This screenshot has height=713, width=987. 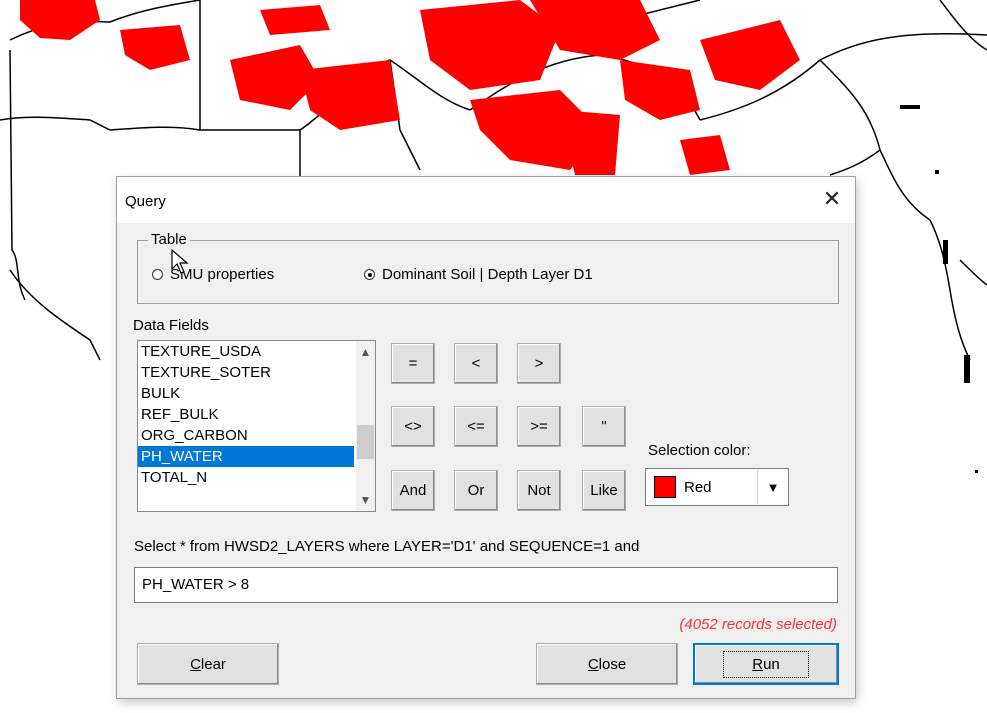 What do you see at coordinates (832, 200) in the screenshot?
I see `close-icon: ✕` at bounding box center [832, 200].